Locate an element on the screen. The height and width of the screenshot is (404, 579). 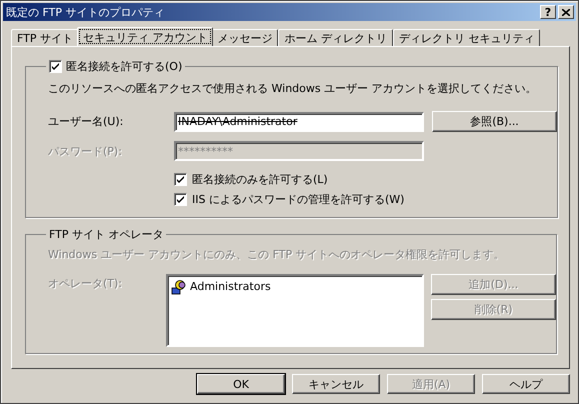
help-button: ? is located at coordinates (548, 12).